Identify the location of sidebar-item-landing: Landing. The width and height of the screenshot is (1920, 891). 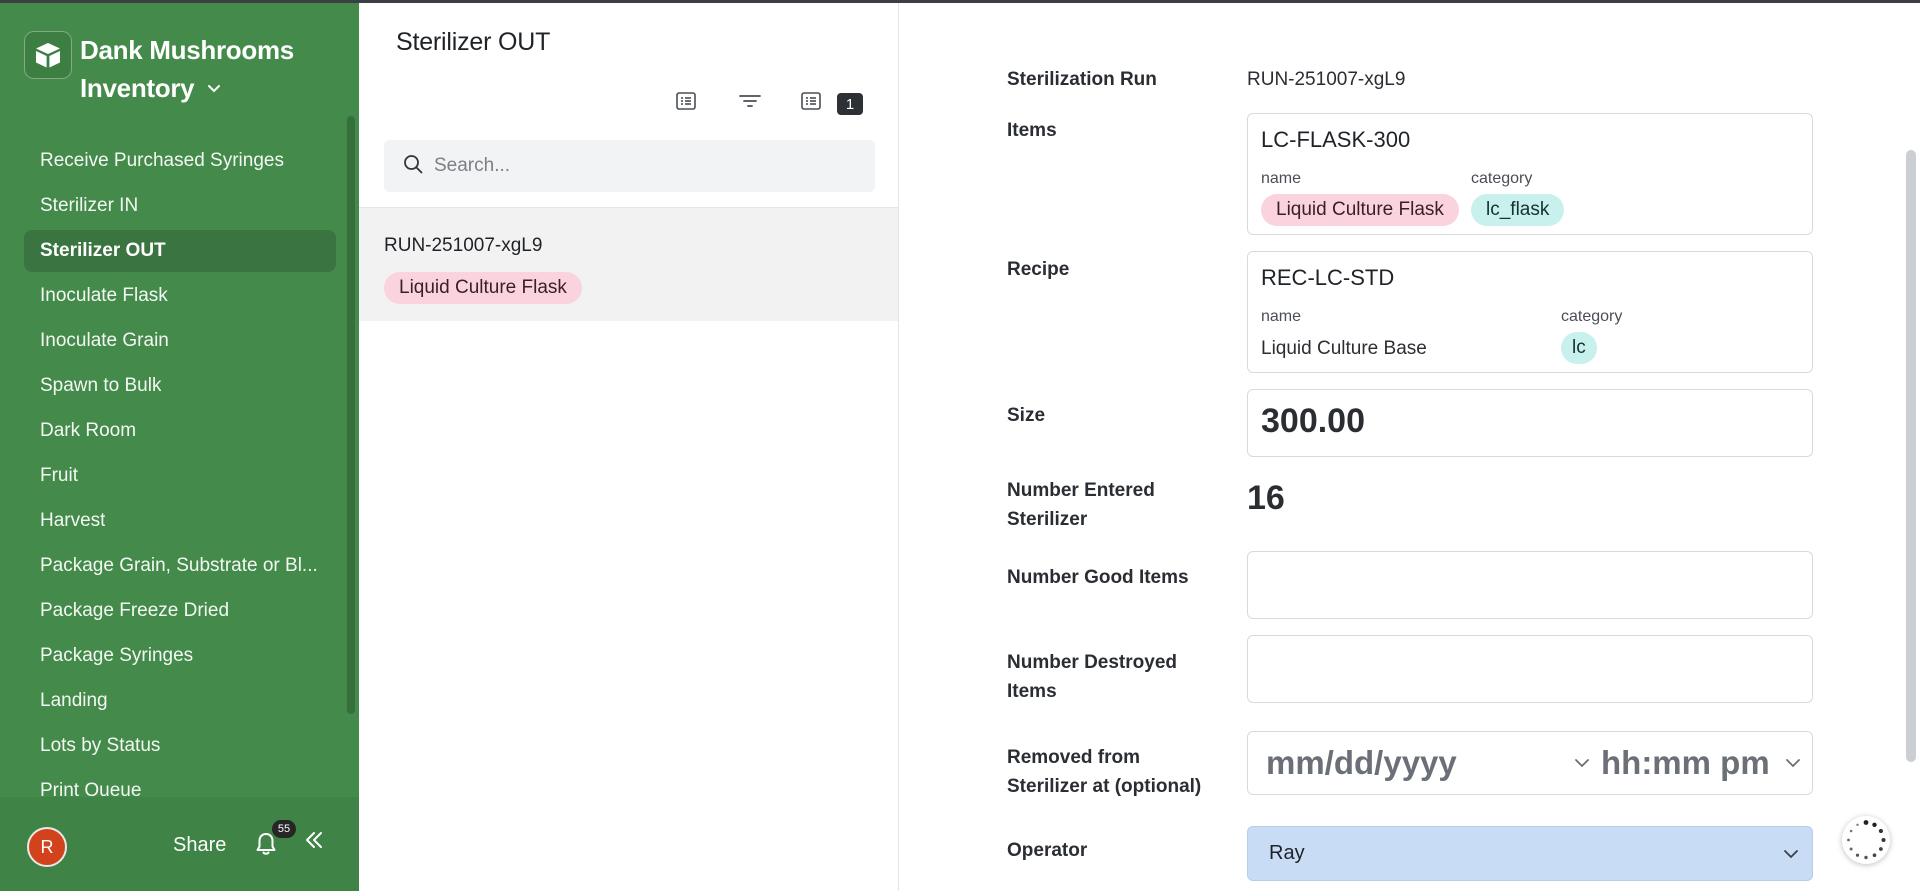
(180, 701).